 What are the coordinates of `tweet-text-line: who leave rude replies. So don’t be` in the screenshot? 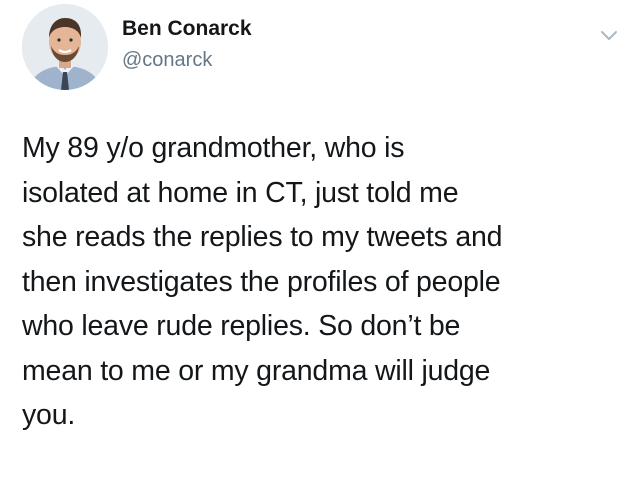 It's located at (241, 326).